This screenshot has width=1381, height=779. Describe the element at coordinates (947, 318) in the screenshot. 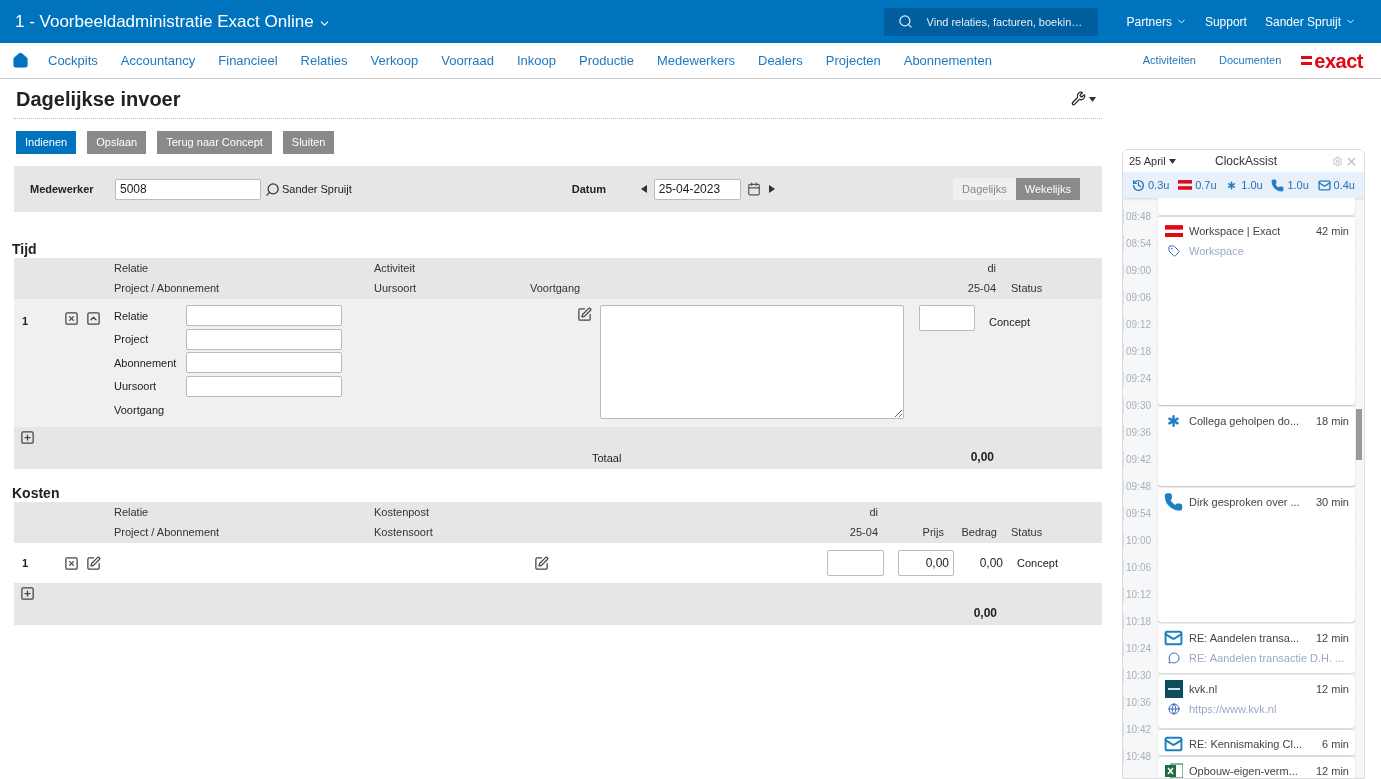

I see `hours-field` at that location.